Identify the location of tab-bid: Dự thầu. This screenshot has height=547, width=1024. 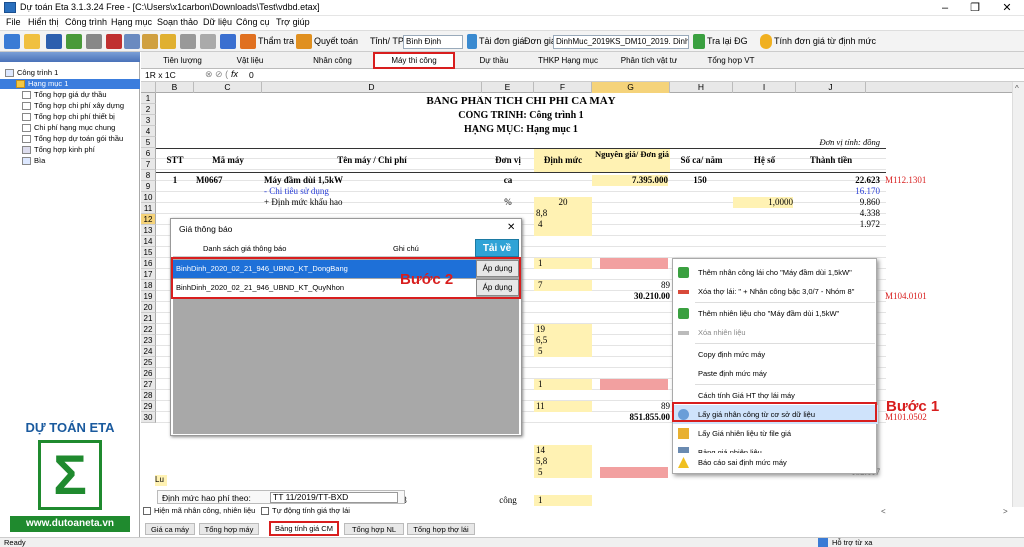
(494, 61).